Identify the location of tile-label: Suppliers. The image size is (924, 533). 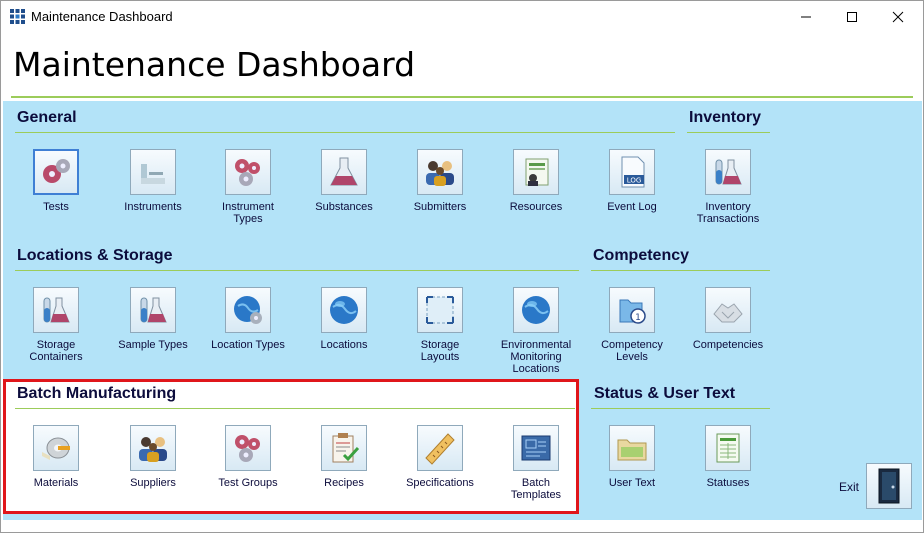
(153, 483).